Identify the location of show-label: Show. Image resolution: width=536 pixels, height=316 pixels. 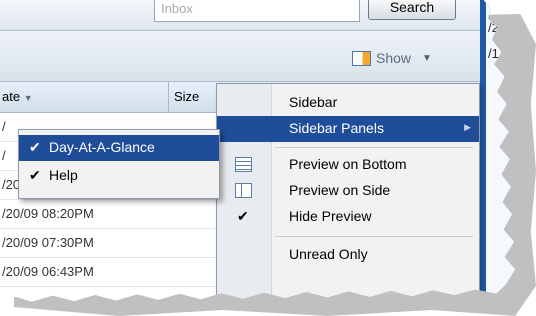
(394, 58).